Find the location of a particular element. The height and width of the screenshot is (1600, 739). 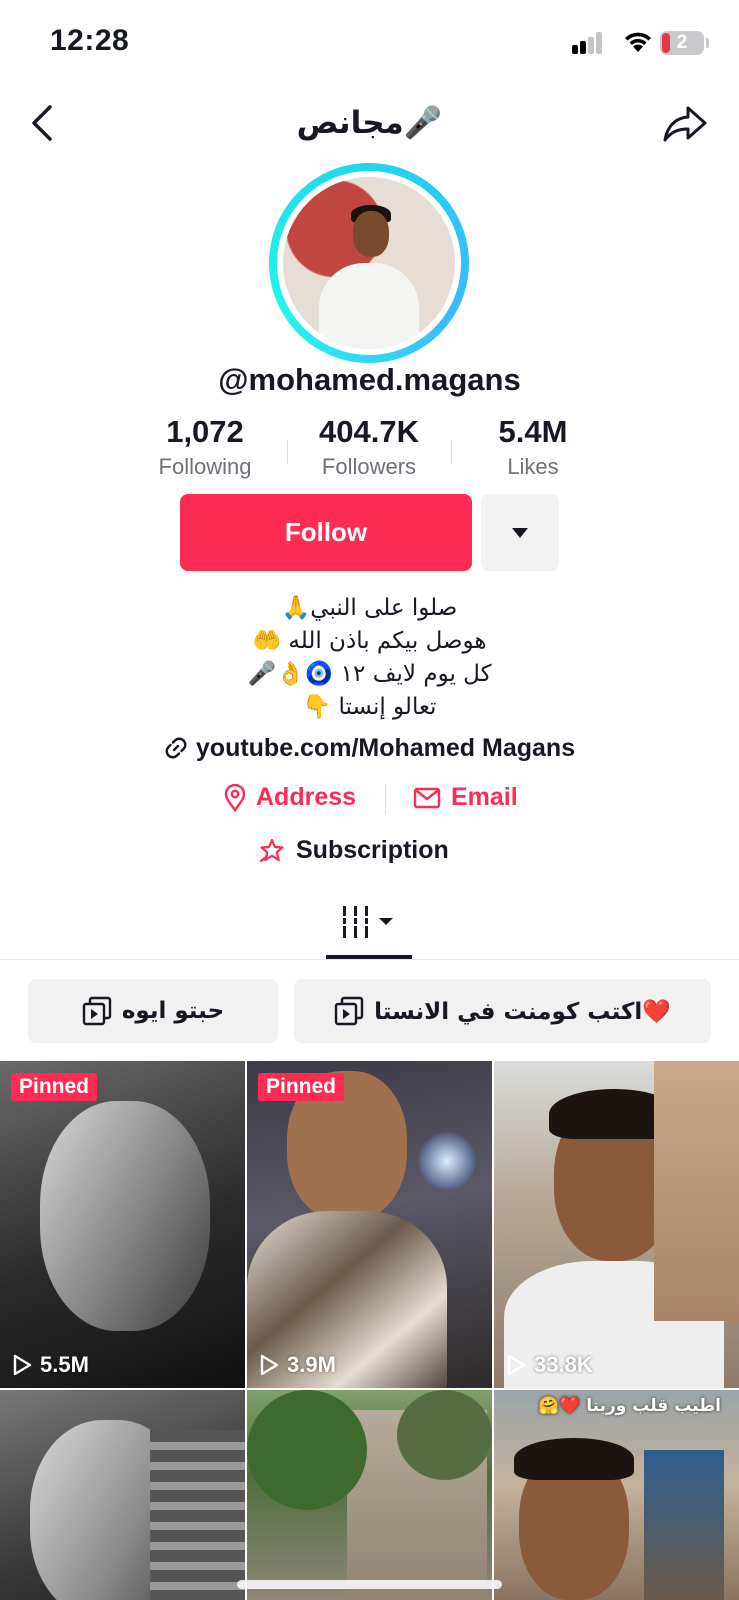

playlist-label: اكتب كومنت في الانستا❤️ is located at coordinates (522, 1011).